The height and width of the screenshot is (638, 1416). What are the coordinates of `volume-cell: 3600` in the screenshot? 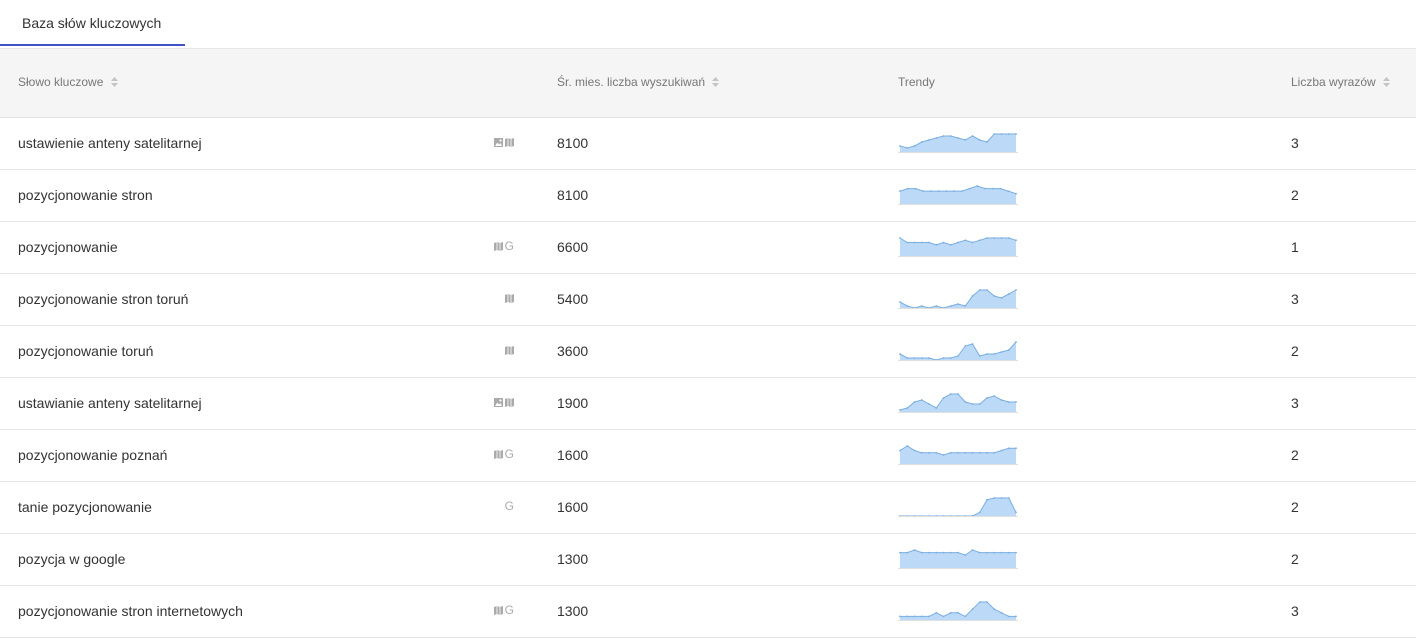 It's located at (573, 351).